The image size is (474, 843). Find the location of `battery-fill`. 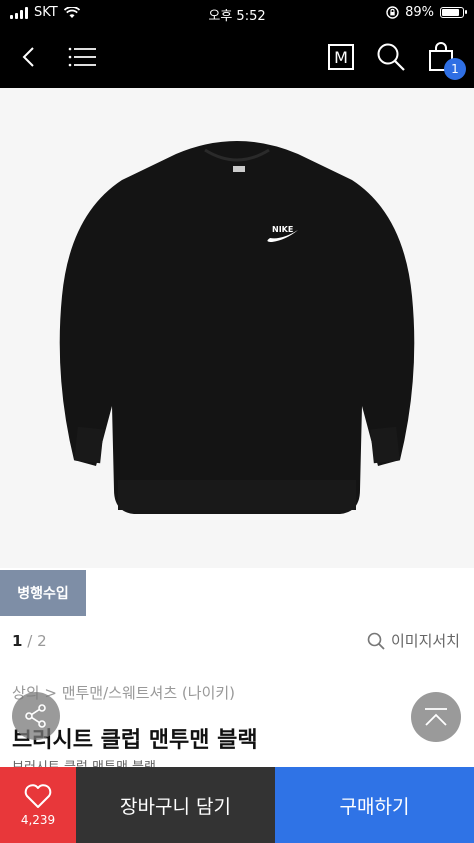

battery-fill is located at coordinates (450, 12).